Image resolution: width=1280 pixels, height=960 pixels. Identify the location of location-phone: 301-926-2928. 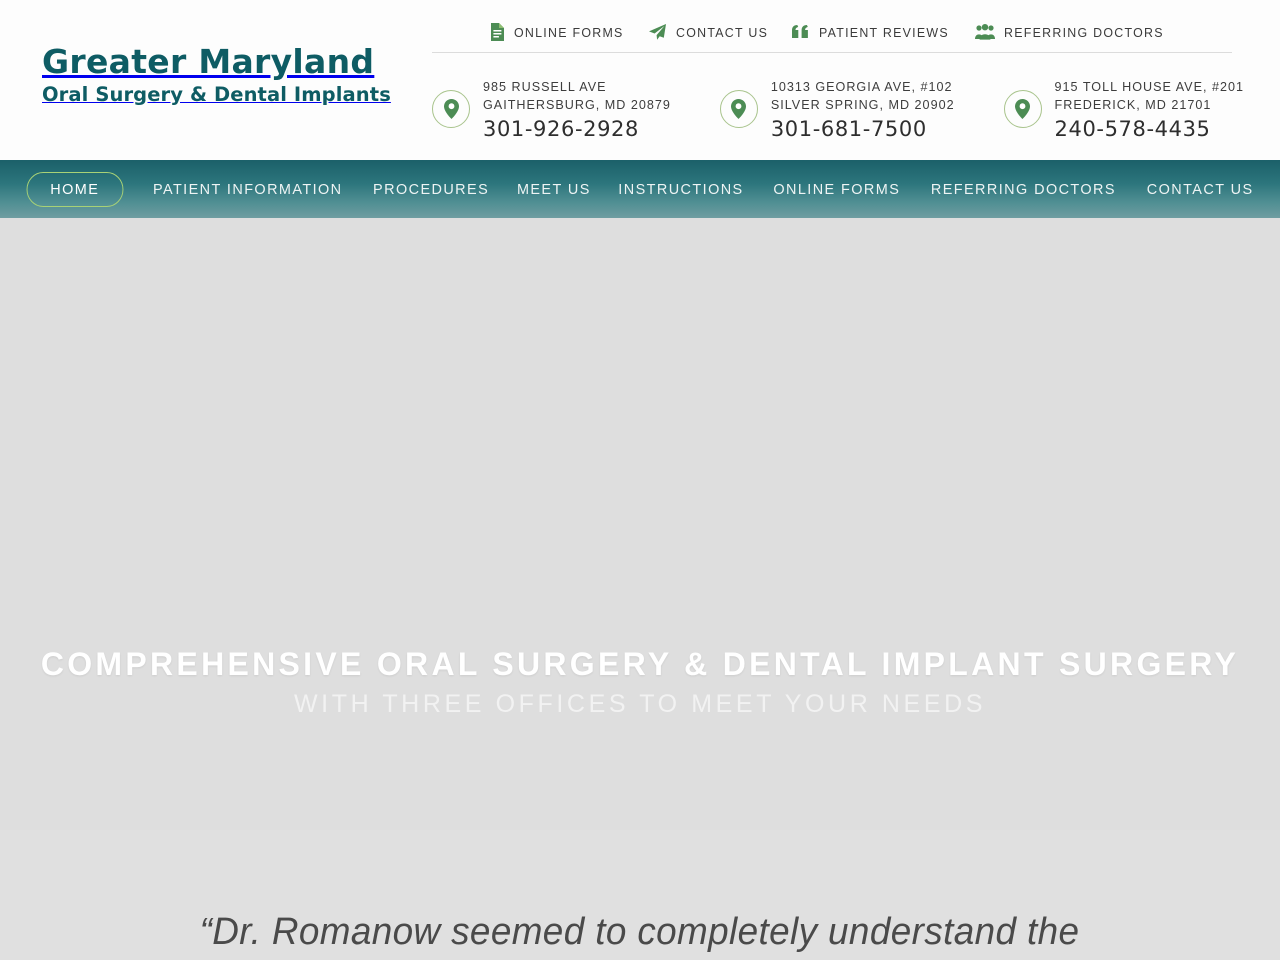
(577, 129).